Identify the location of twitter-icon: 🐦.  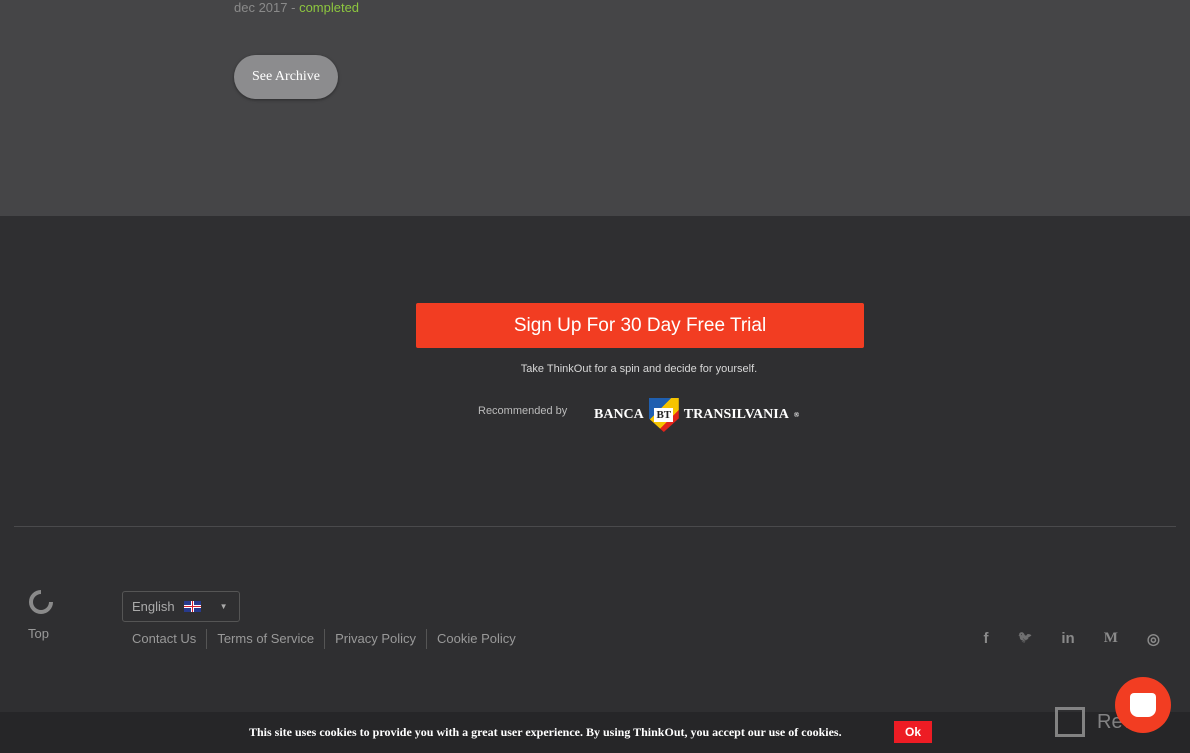
(1024, 639).